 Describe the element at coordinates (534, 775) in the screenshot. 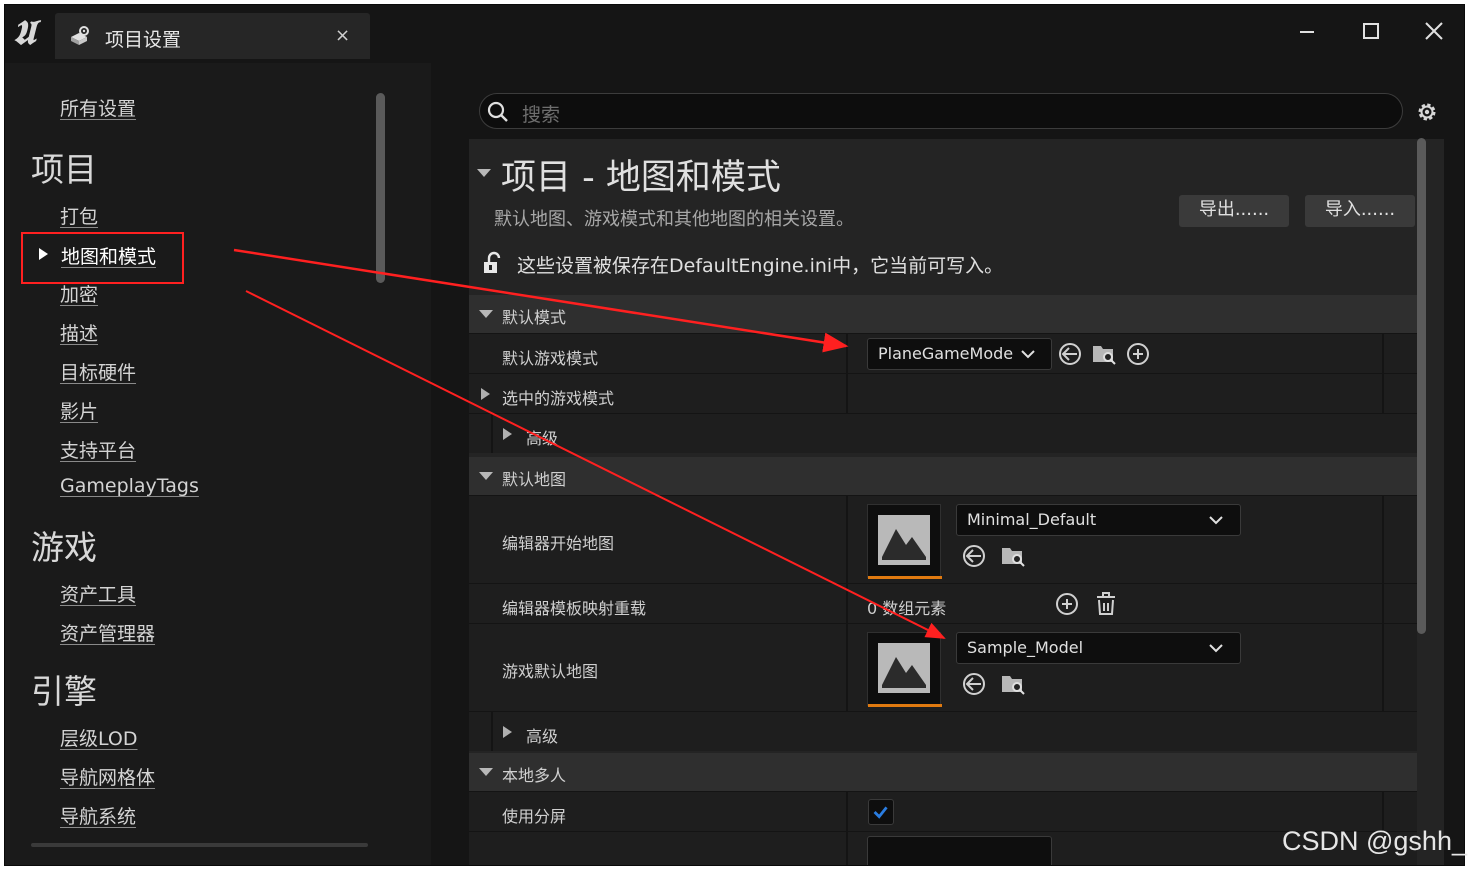

I see `section-local-multiplayer-label: 本地多人` at that location.